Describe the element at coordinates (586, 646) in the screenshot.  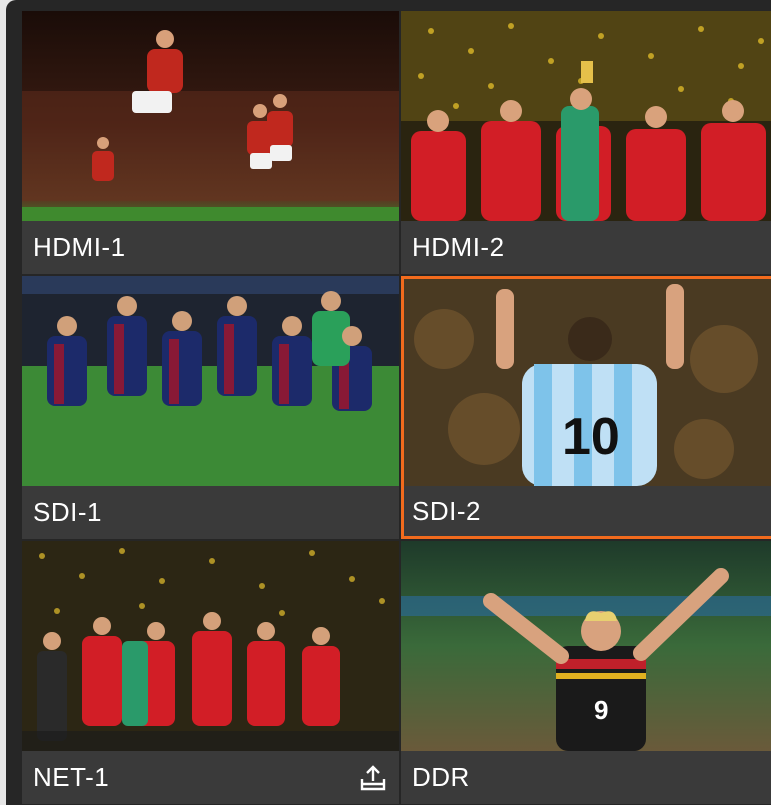
I see `ddr-preview-image: 9` at that location.